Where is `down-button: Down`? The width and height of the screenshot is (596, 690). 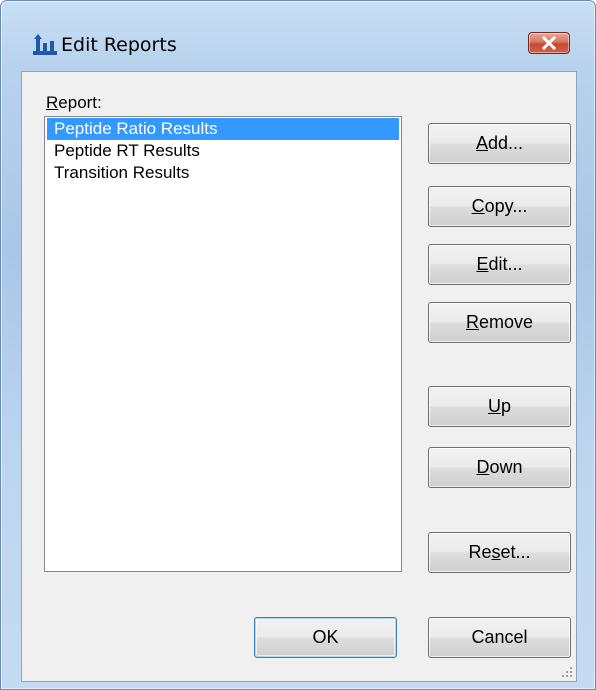 down-button: Down is located at coordinates (499, 467).